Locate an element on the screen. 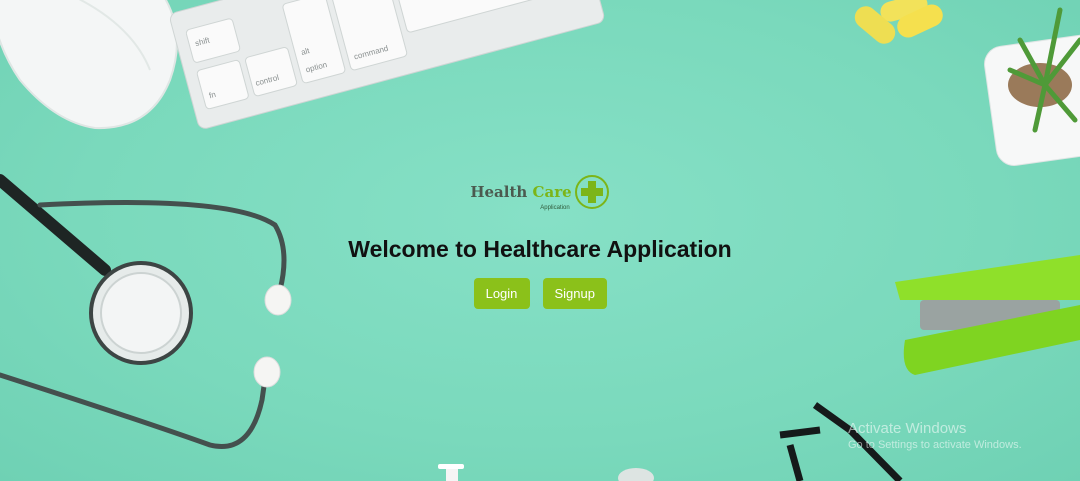 This screenshot has width=1080, height=481. mouse-image is located at coordinates (89, 65).